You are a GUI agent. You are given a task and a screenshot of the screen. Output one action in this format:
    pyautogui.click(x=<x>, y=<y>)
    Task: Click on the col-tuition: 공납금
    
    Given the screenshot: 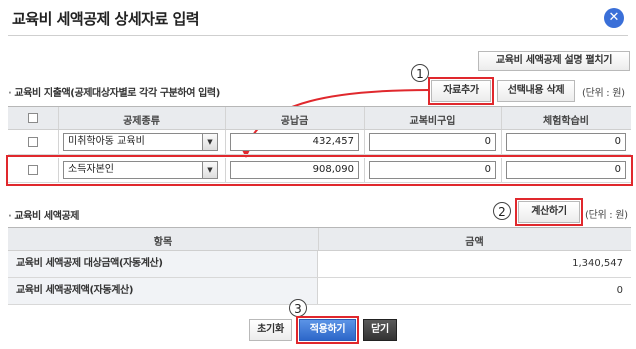 What is the action you would take?
    pyautogui.click(x=294, y=121)
    